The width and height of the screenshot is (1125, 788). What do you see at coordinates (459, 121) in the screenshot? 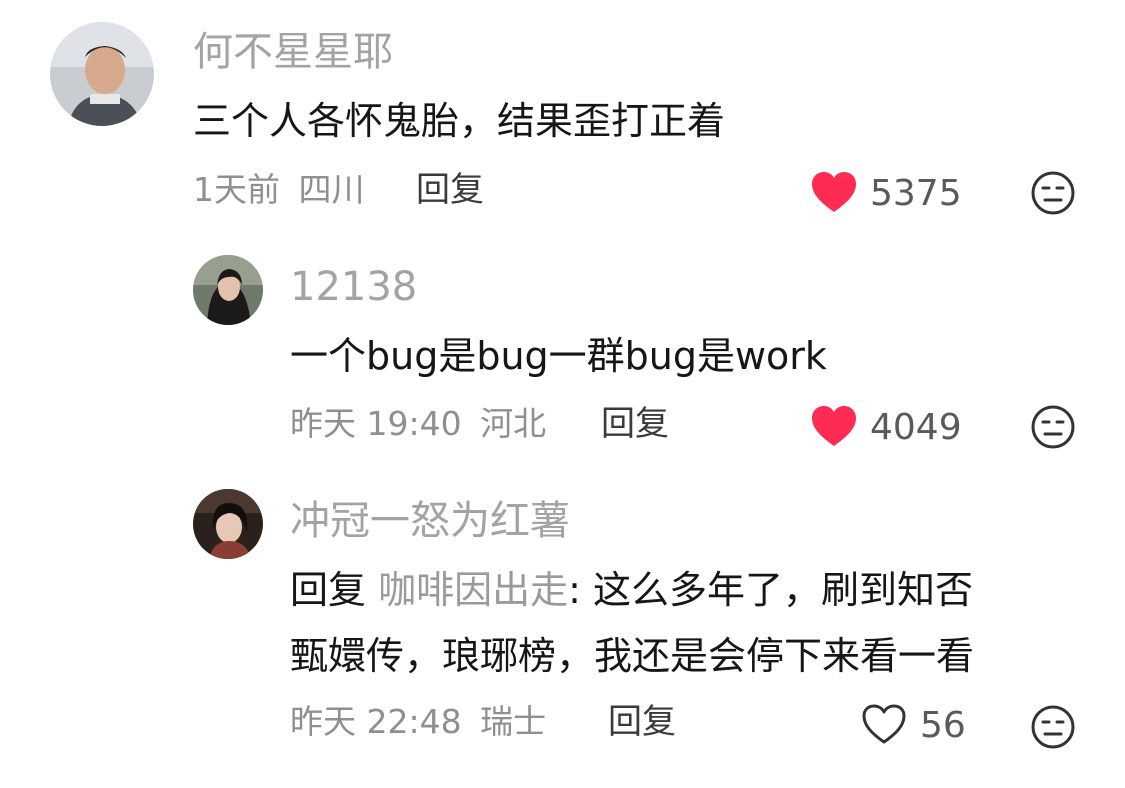
I see `comment-text: 三个人各怀鬼胎，结果歪打正着` at bounding box center [459, 121].